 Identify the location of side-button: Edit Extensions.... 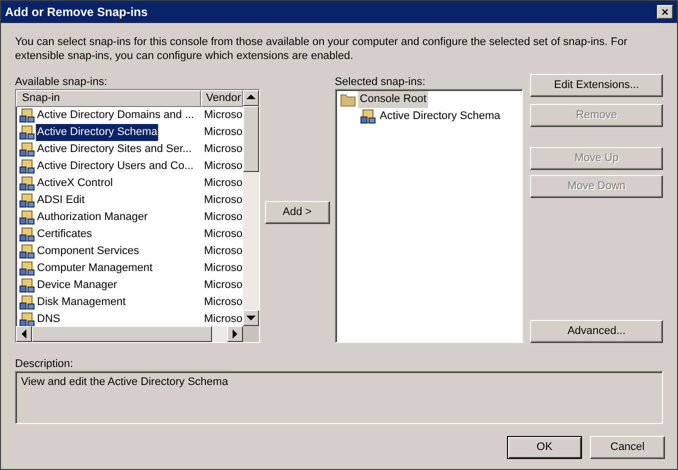
(596, 85).